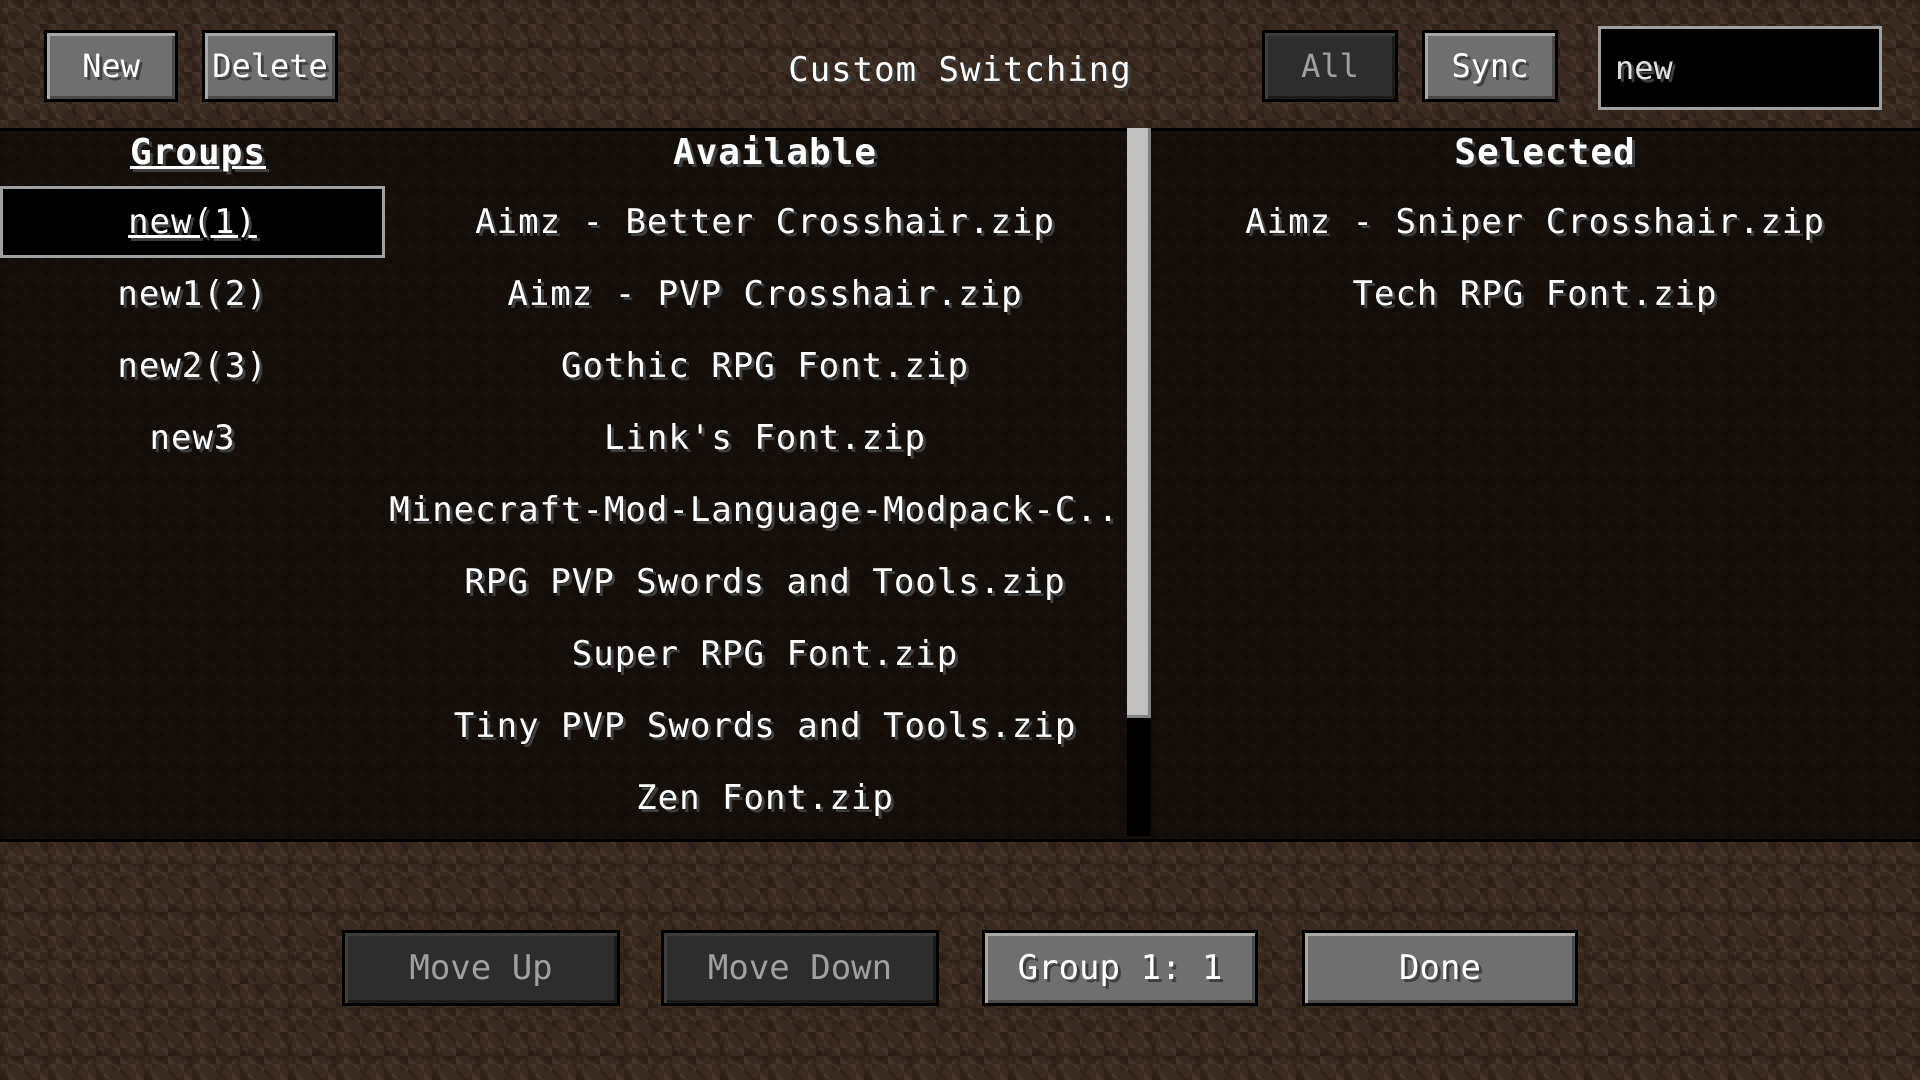  Describe the element at coordinates (1535, 294) in the screenshot. I see `selected-item: Tech RPG Font.zip` at that location.